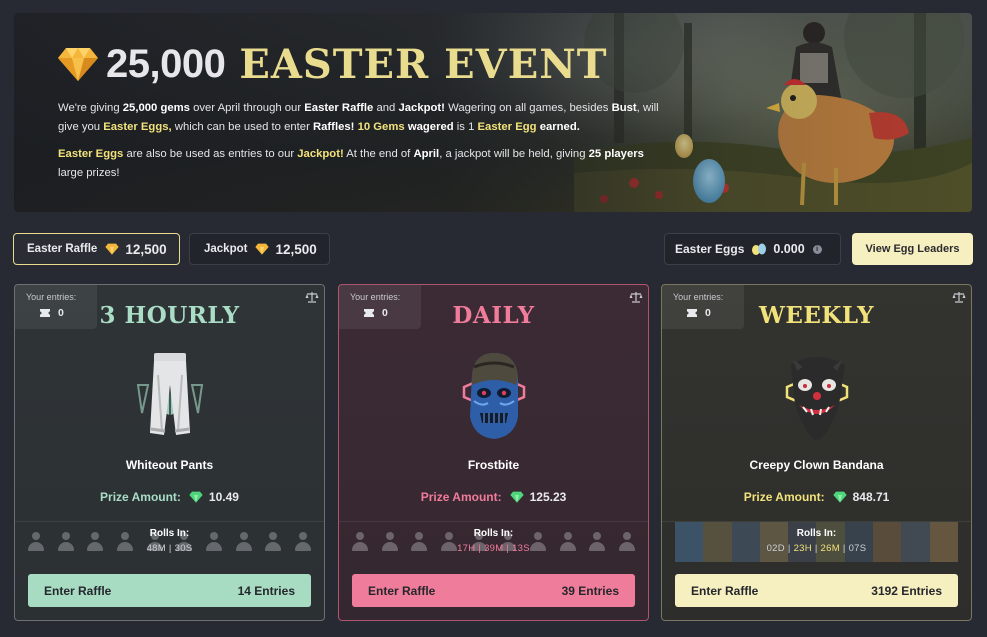 This screenshot has height=637, width=987. What do you see at coordinates (906, 590) in the screenshot?
I see `entries-total: 3192 Entries` at bounding box center [906, 590].